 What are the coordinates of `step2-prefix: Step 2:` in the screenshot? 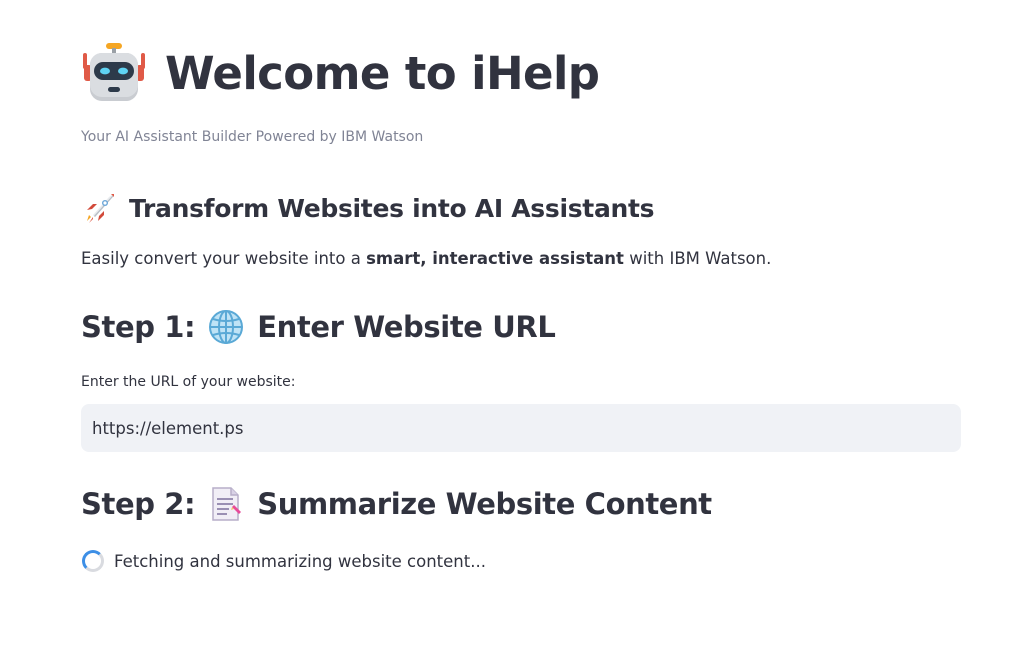 It's located at (138, 504).